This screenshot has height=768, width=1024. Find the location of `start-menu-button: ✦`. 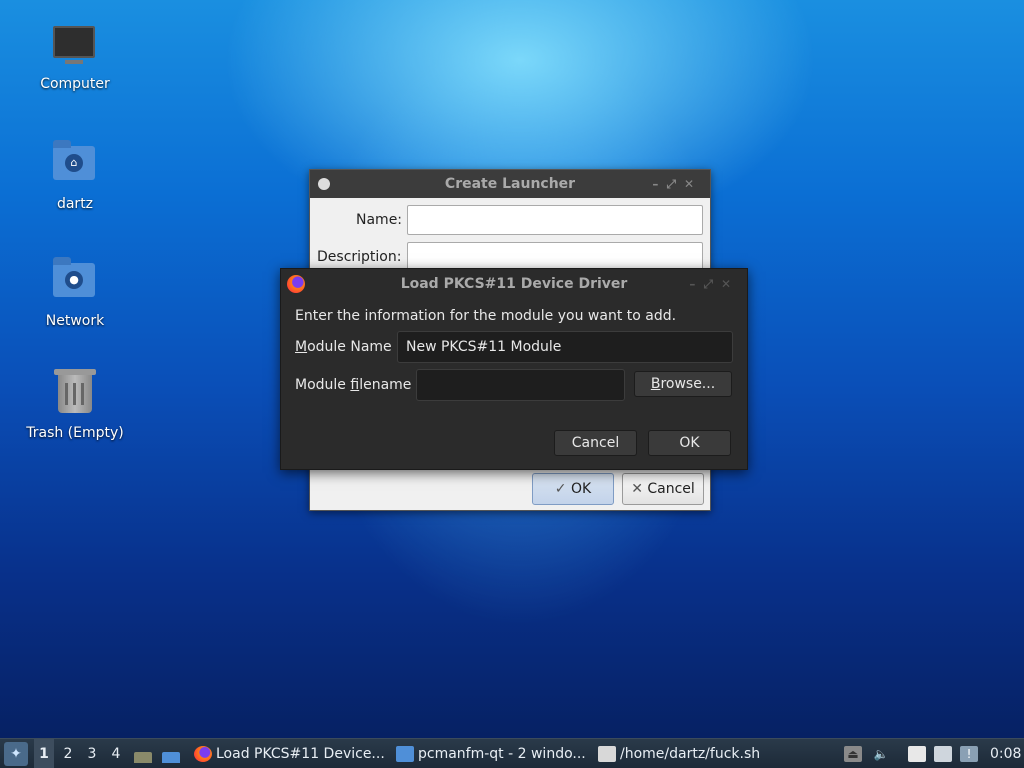

start-menu-button: ✦ is located at coordinates (16, 754).